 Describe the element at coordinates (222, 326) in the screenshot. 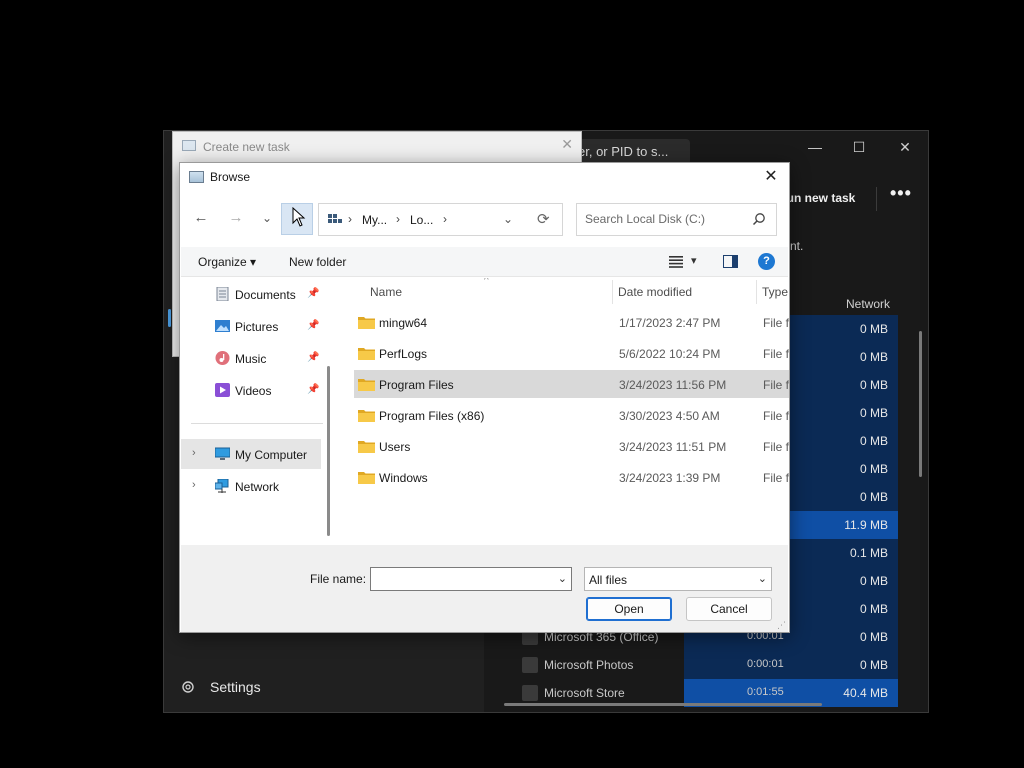

I see `pictures-icon` at that location.